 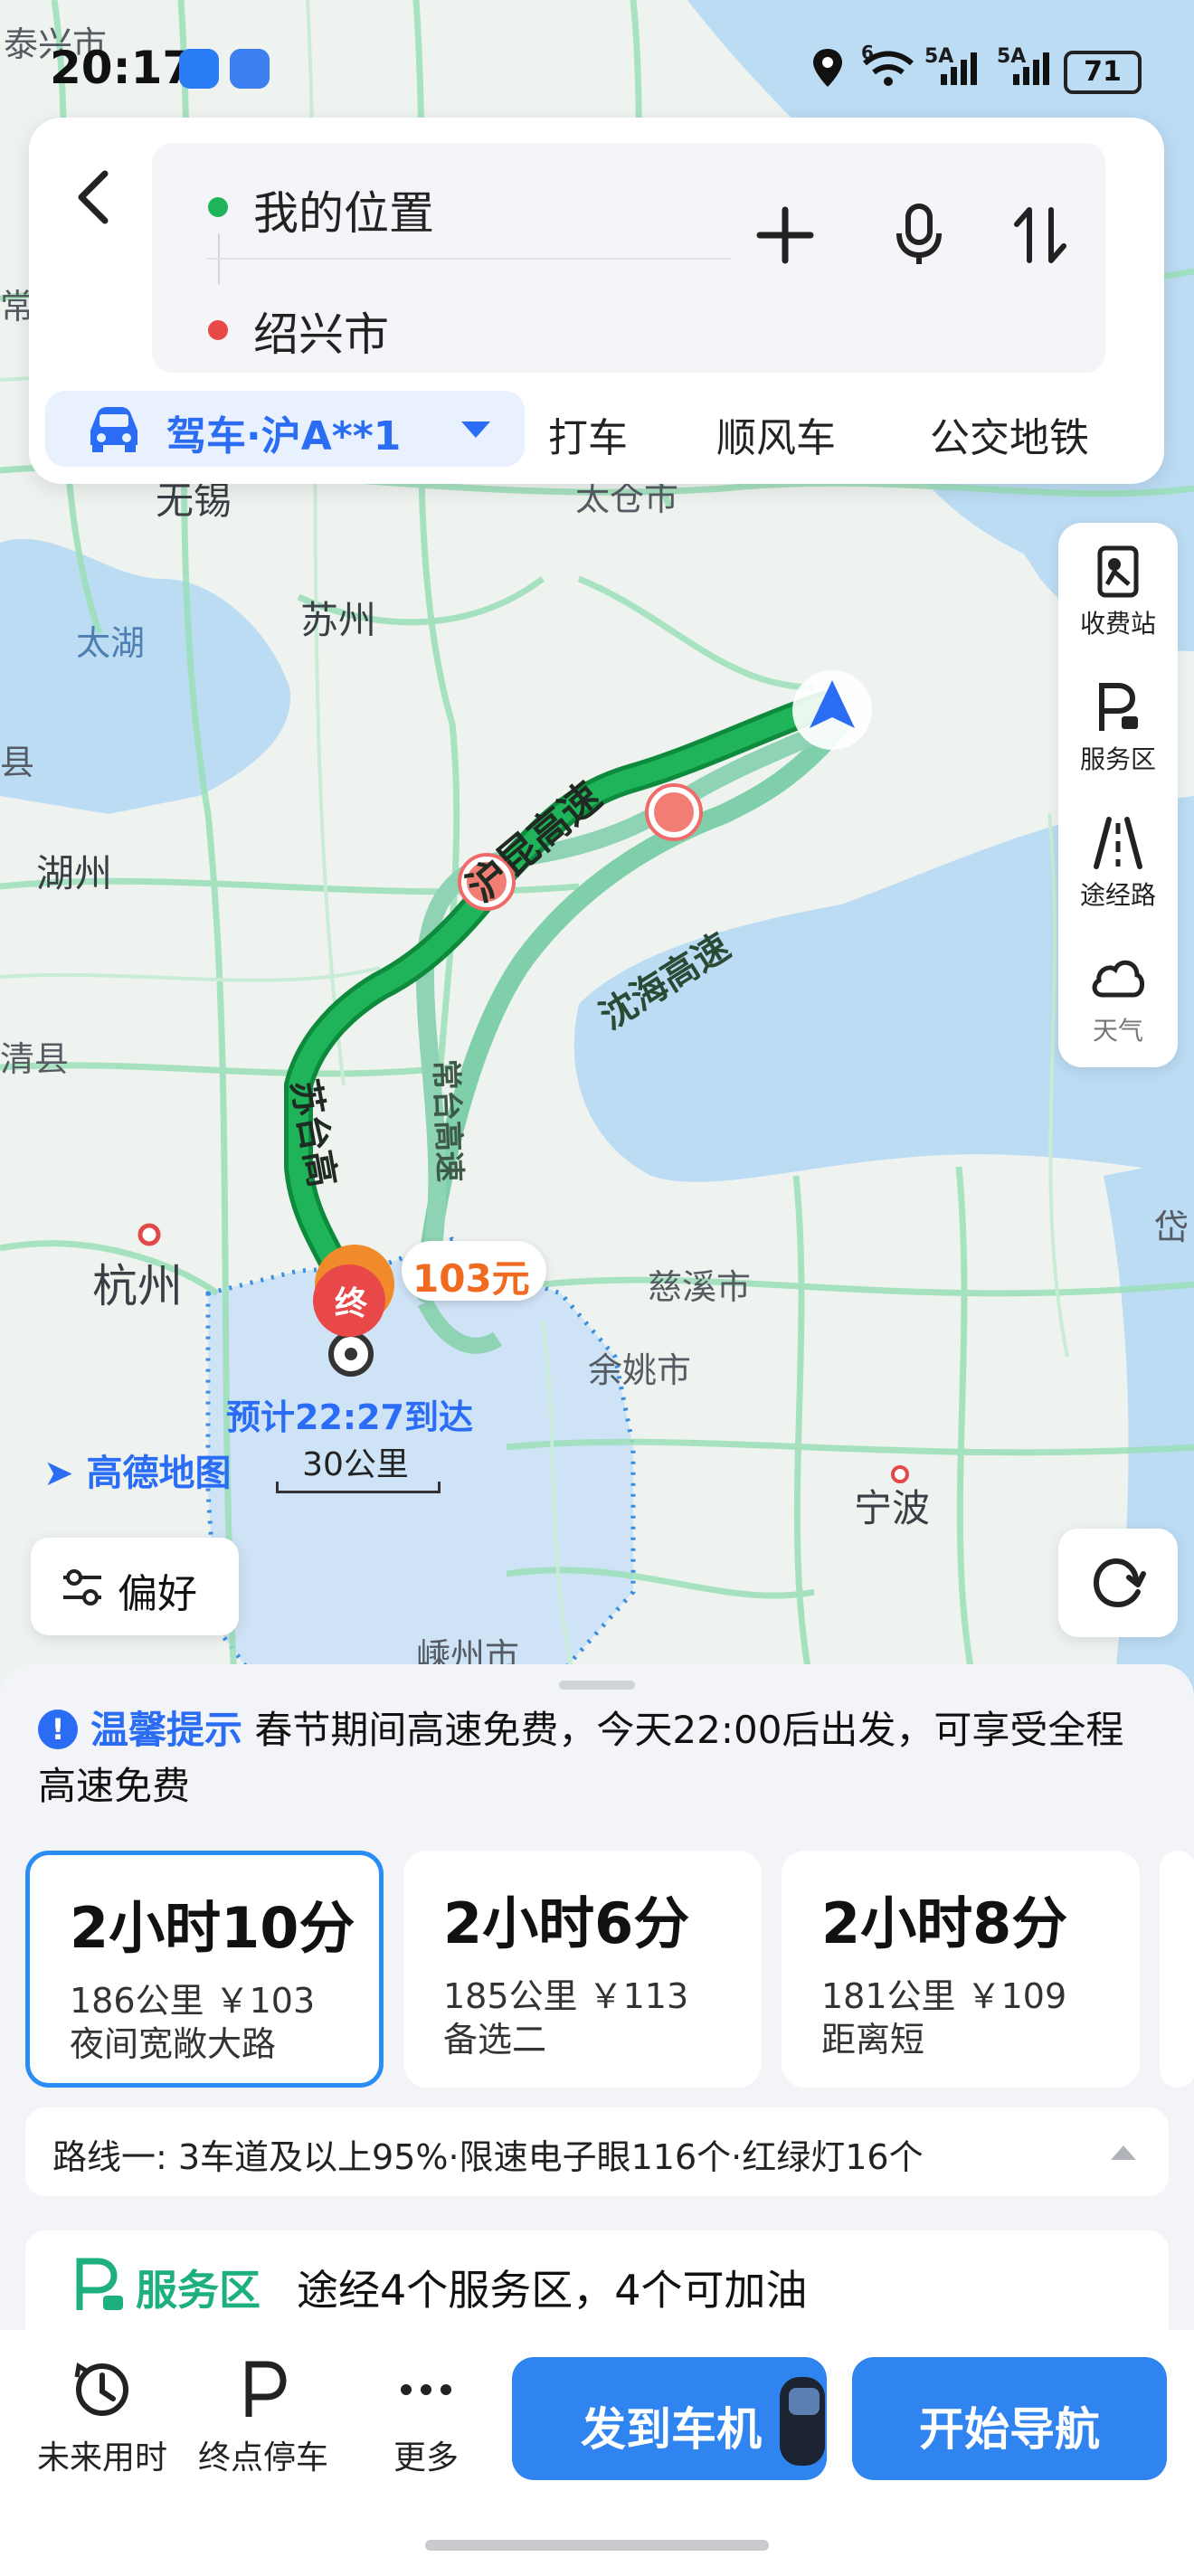 I want to click on add-waypoint-button, so click(x=785, y=235).